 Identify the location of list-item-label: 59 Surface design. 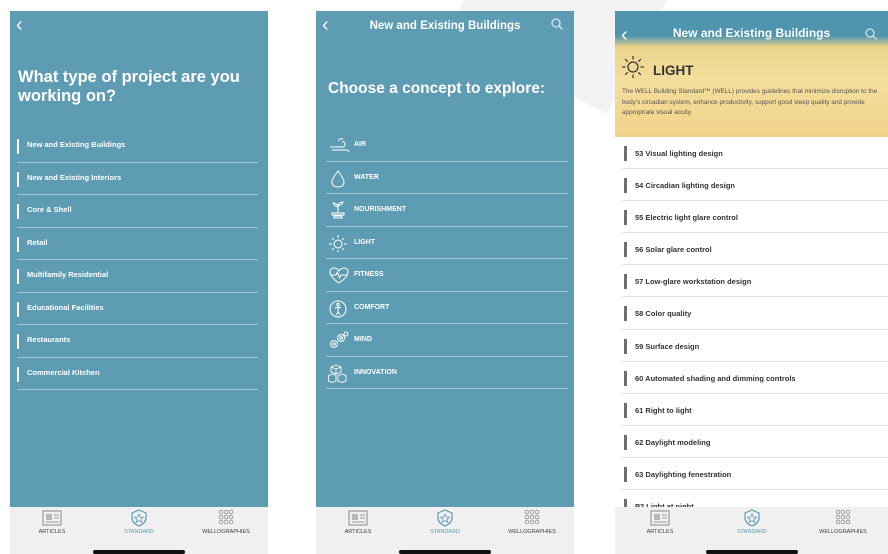
(667, 346).